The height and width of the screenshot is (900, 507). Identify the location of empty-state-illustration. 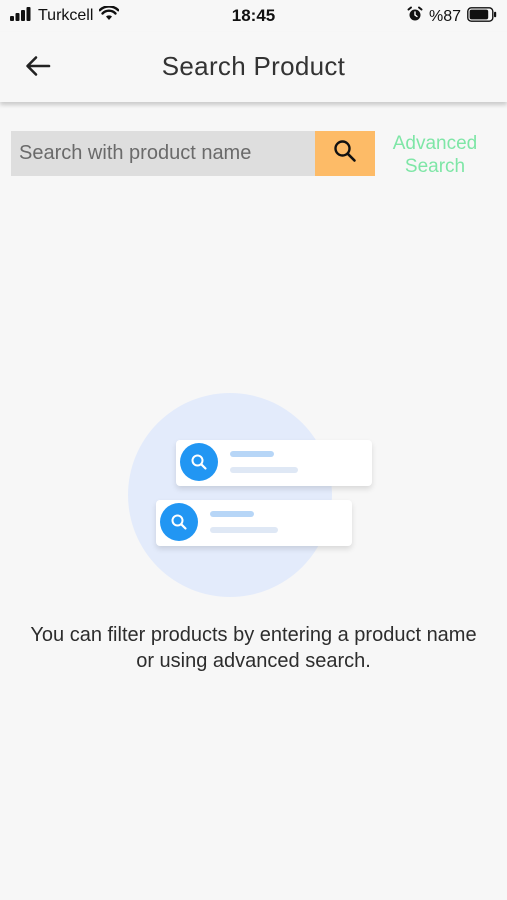
(253, 495).